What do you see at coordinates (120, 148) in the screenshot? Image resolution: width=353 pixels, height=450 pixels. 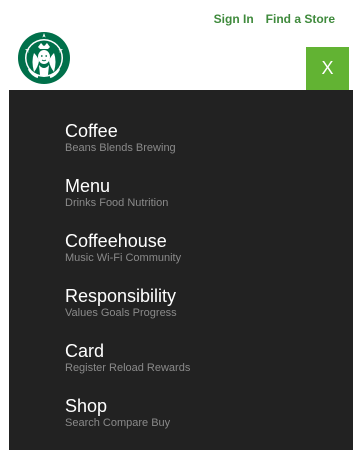 I see `menu-item-subtitle: Beans Blends Brewing` at bounding box center [120, 148].